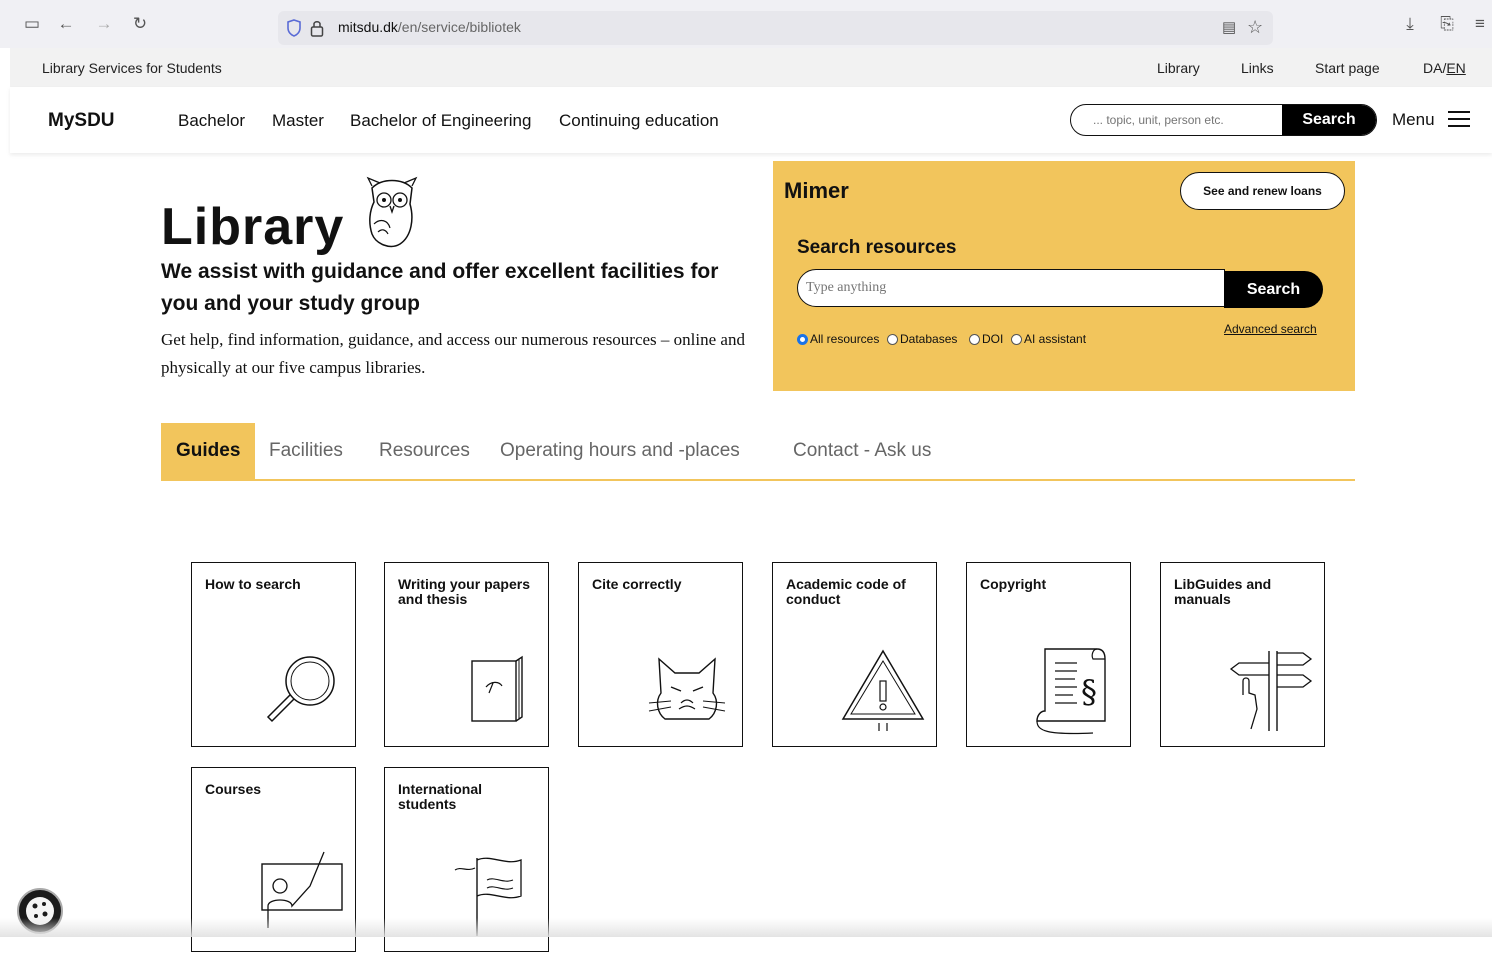 The height and width of the screenshot is (953, 1492). What do you see at coordinates (1447, 24) in the screenshot?
I see `extensions-icon: ⎘` at bounding box center [1447, 24].